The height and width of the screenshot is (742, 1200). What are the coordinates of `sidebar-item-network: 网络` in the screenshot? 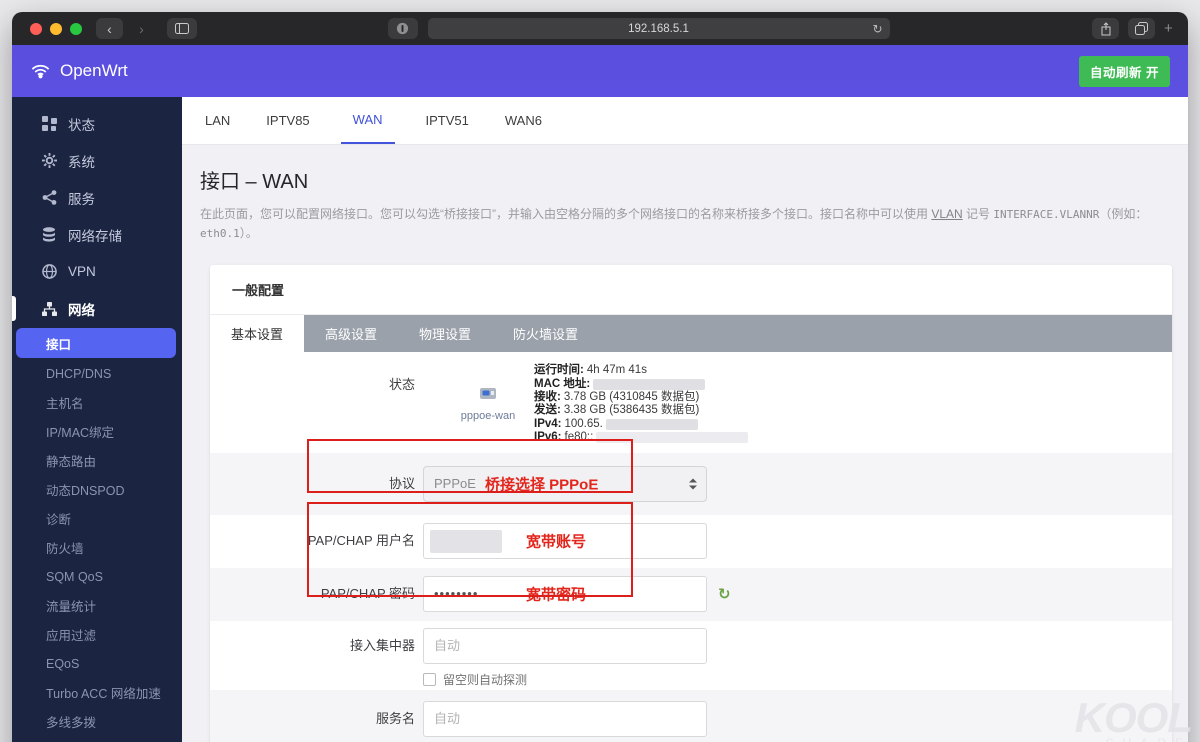 It's located at (97, 308).